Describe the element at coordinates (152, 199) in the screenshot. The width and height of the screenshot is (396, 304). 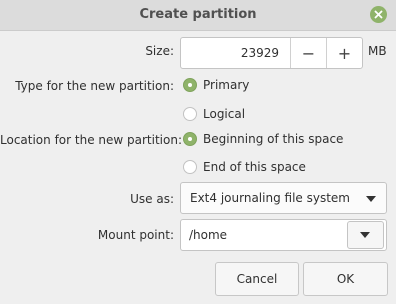
I see `use-as-label: Use as:` at that location.